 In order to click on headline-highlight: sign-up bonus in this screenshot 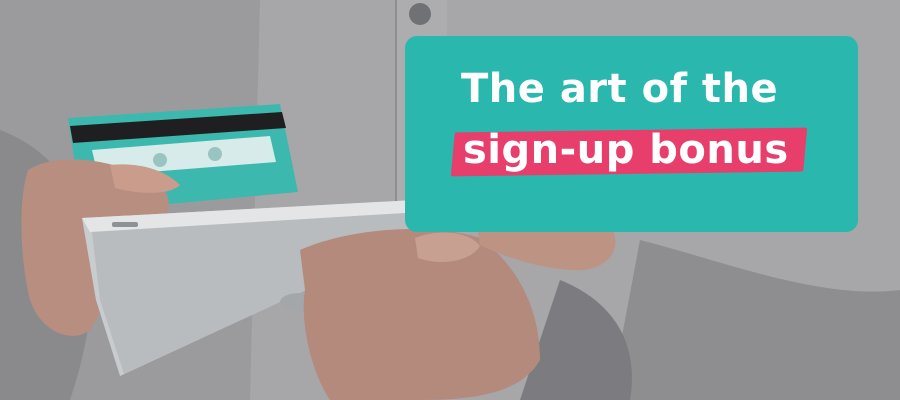, I will do `click(628, 150)`.